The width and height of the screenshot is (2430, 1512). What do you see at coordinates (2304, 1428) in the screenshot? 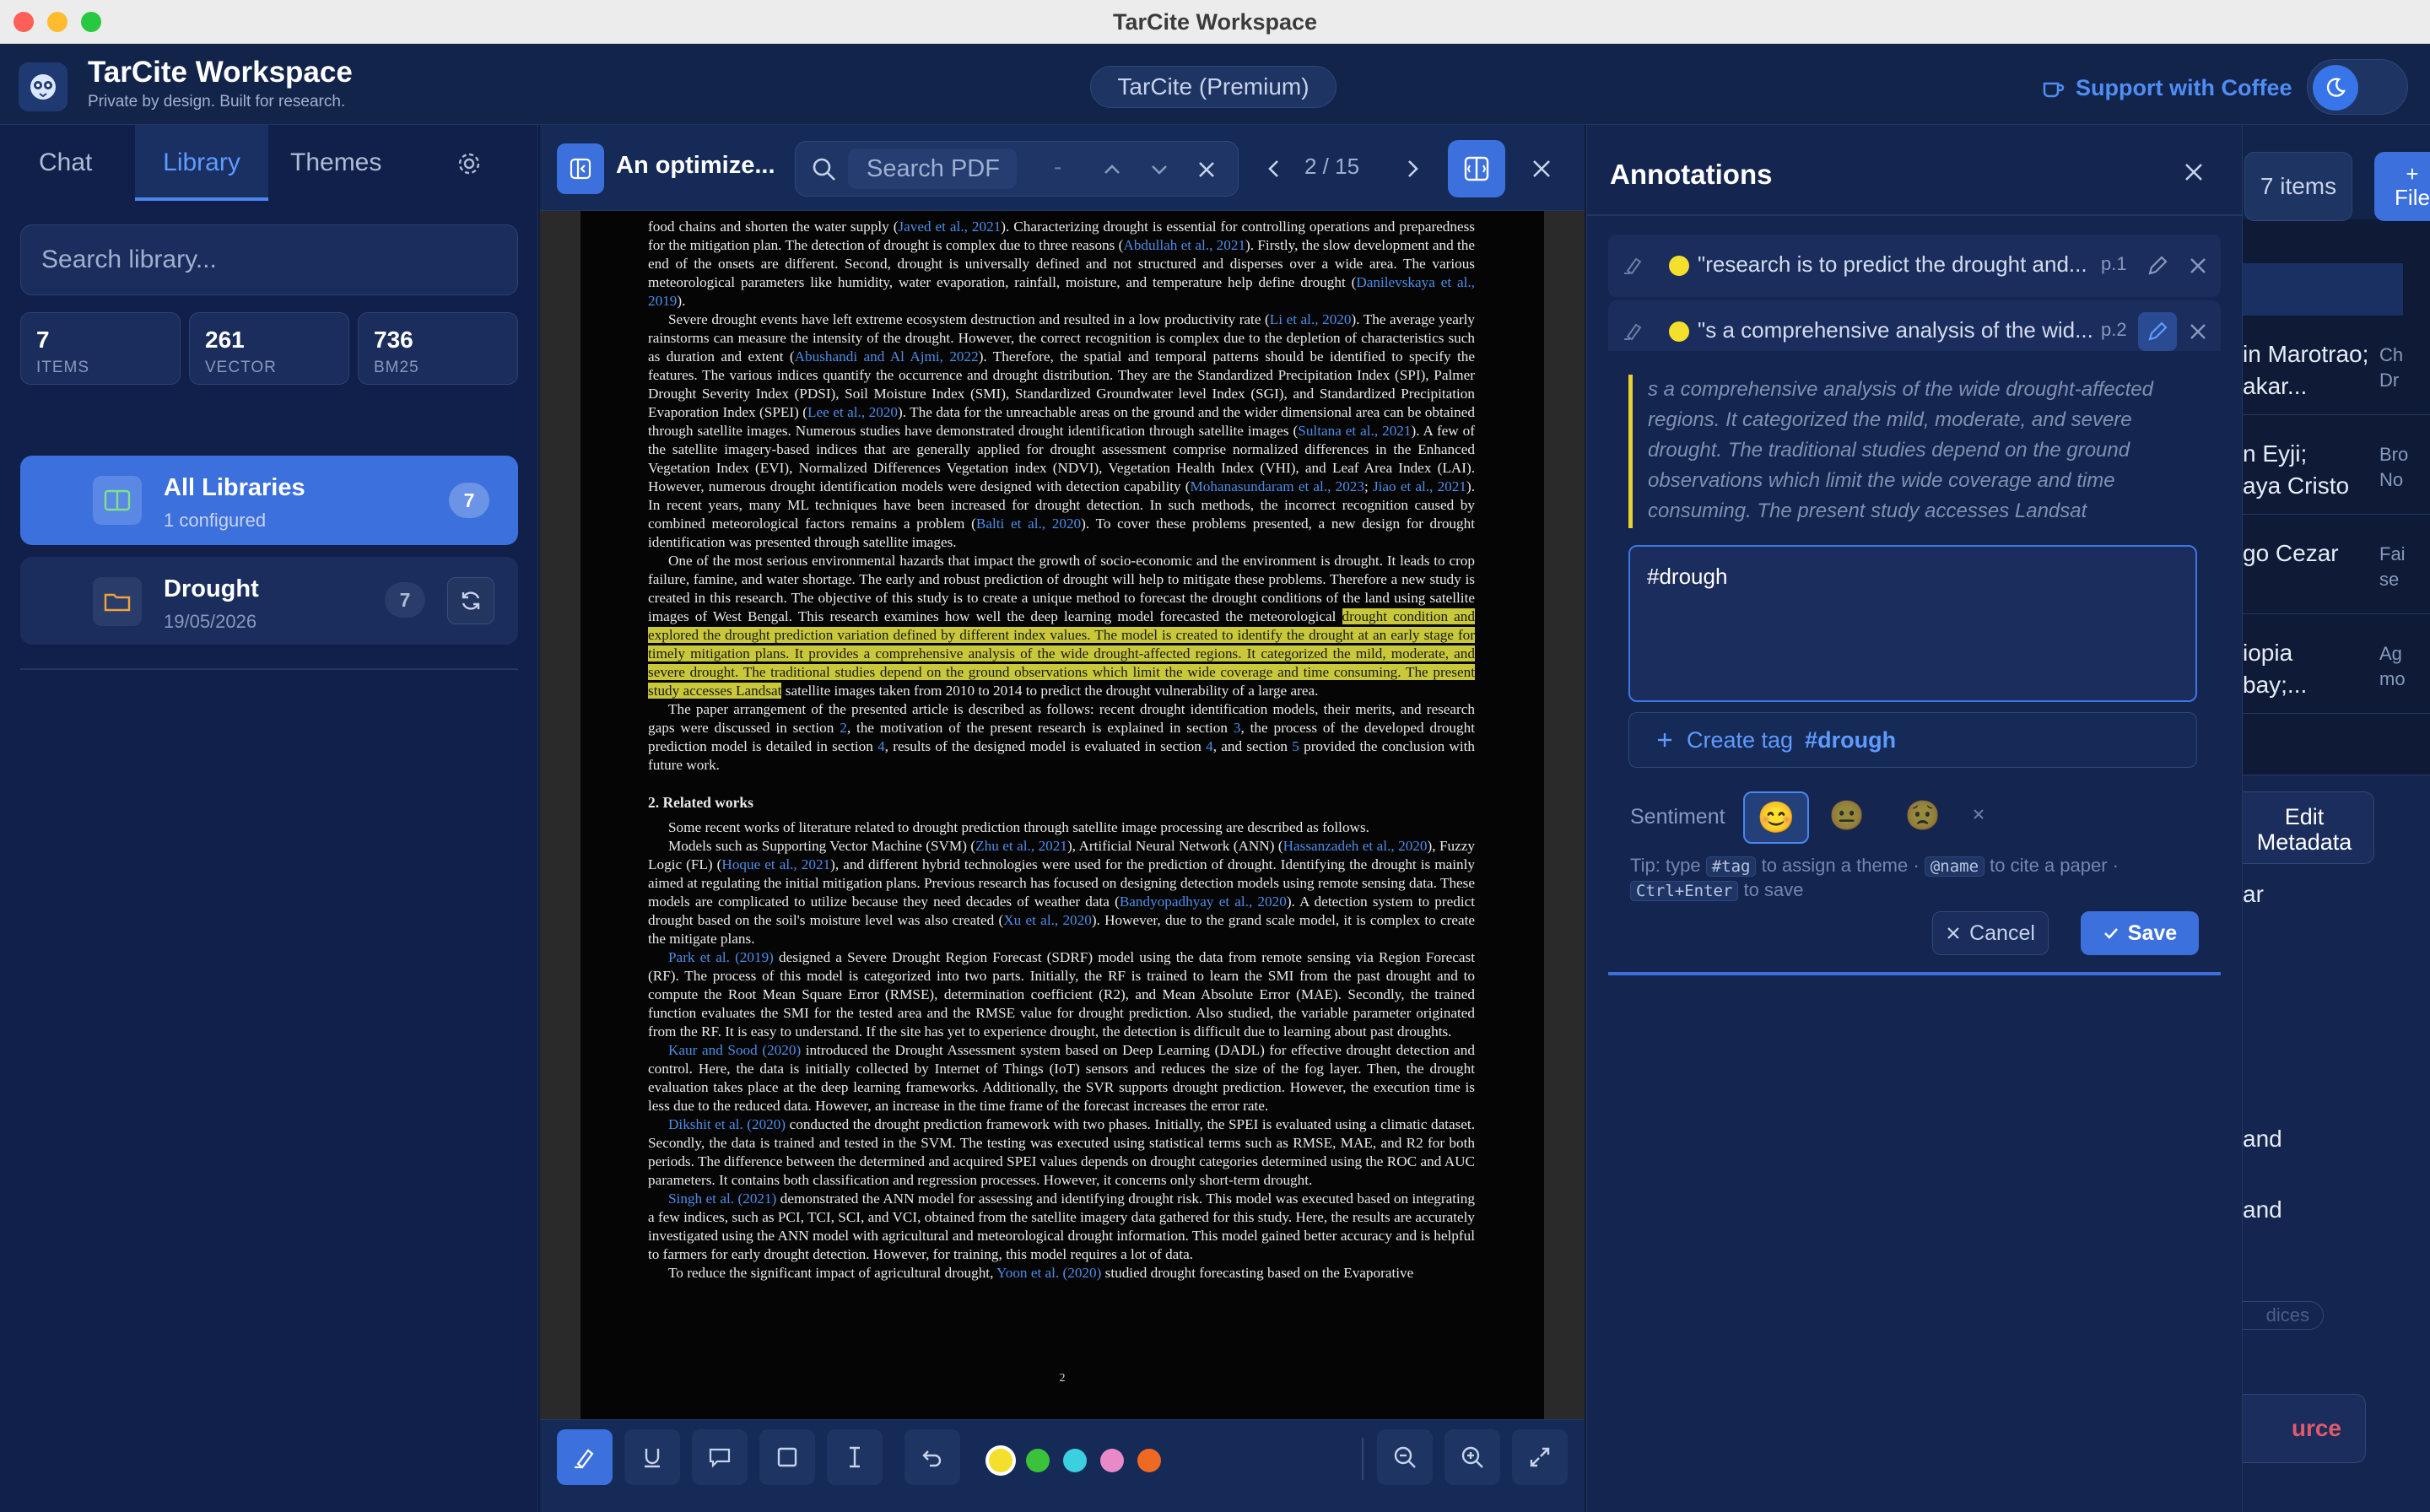
I see `source-button: urce` at bounding box center [2304, 1428].